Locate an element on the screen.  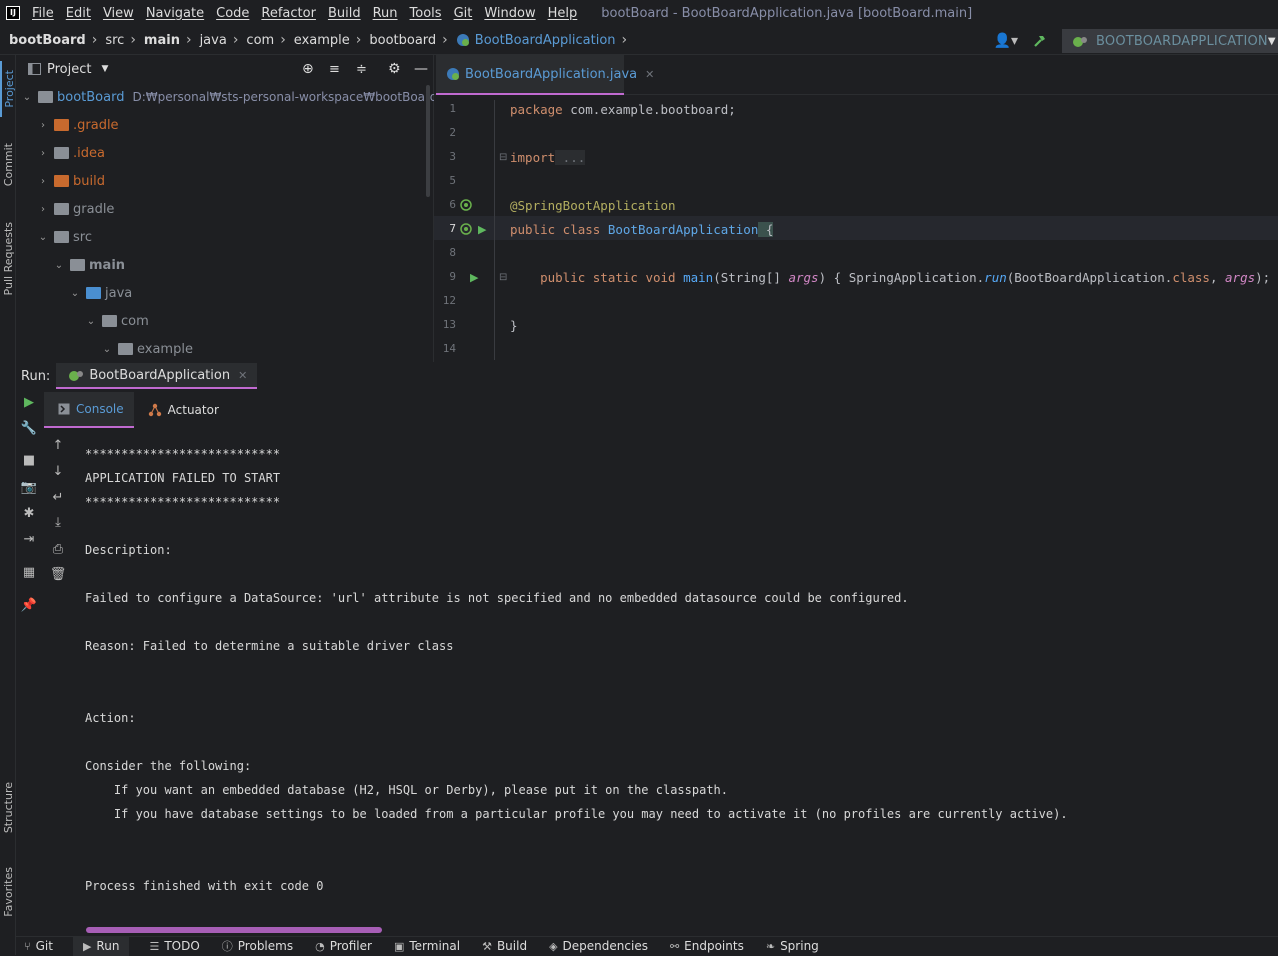
console-icon is located at coordinates (64, 409).